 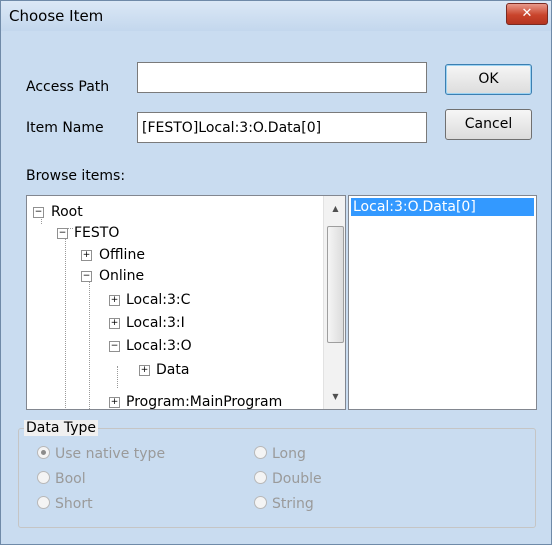 What do you see at coordinates (276, 16) in the screenshot?
I see `title-bar: Choose Item ✕` at bounding box center [276, 16].